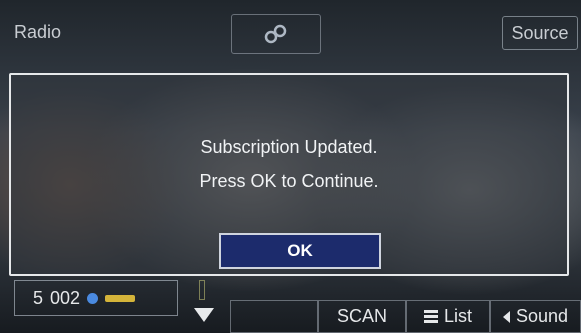  What do you see at coordinates (457, 316) in the screenshot?
I see `list-label: List` at bounding box center [457, 316].